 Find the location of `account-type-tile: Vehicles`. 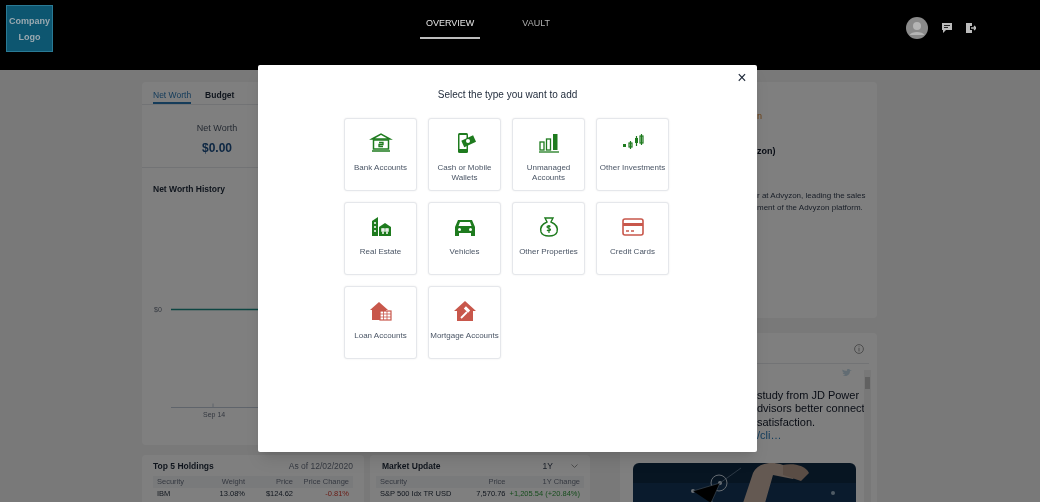

account-type-tile: Vehicles is located at coordinates (464, 238).